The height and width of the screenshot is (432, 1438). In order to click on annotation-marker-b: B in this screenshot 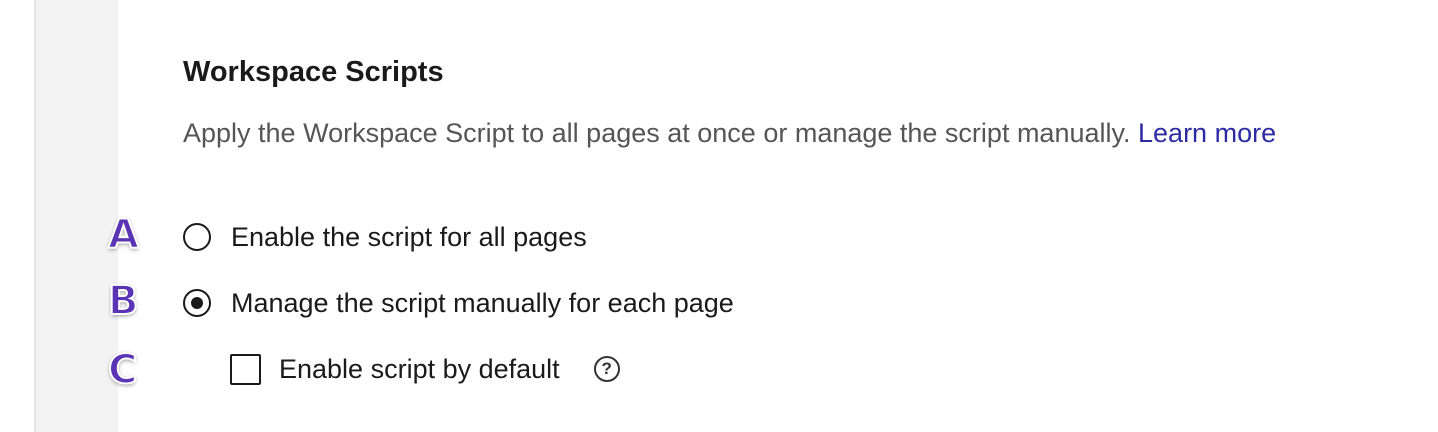, I will do `click(123, 301)`.